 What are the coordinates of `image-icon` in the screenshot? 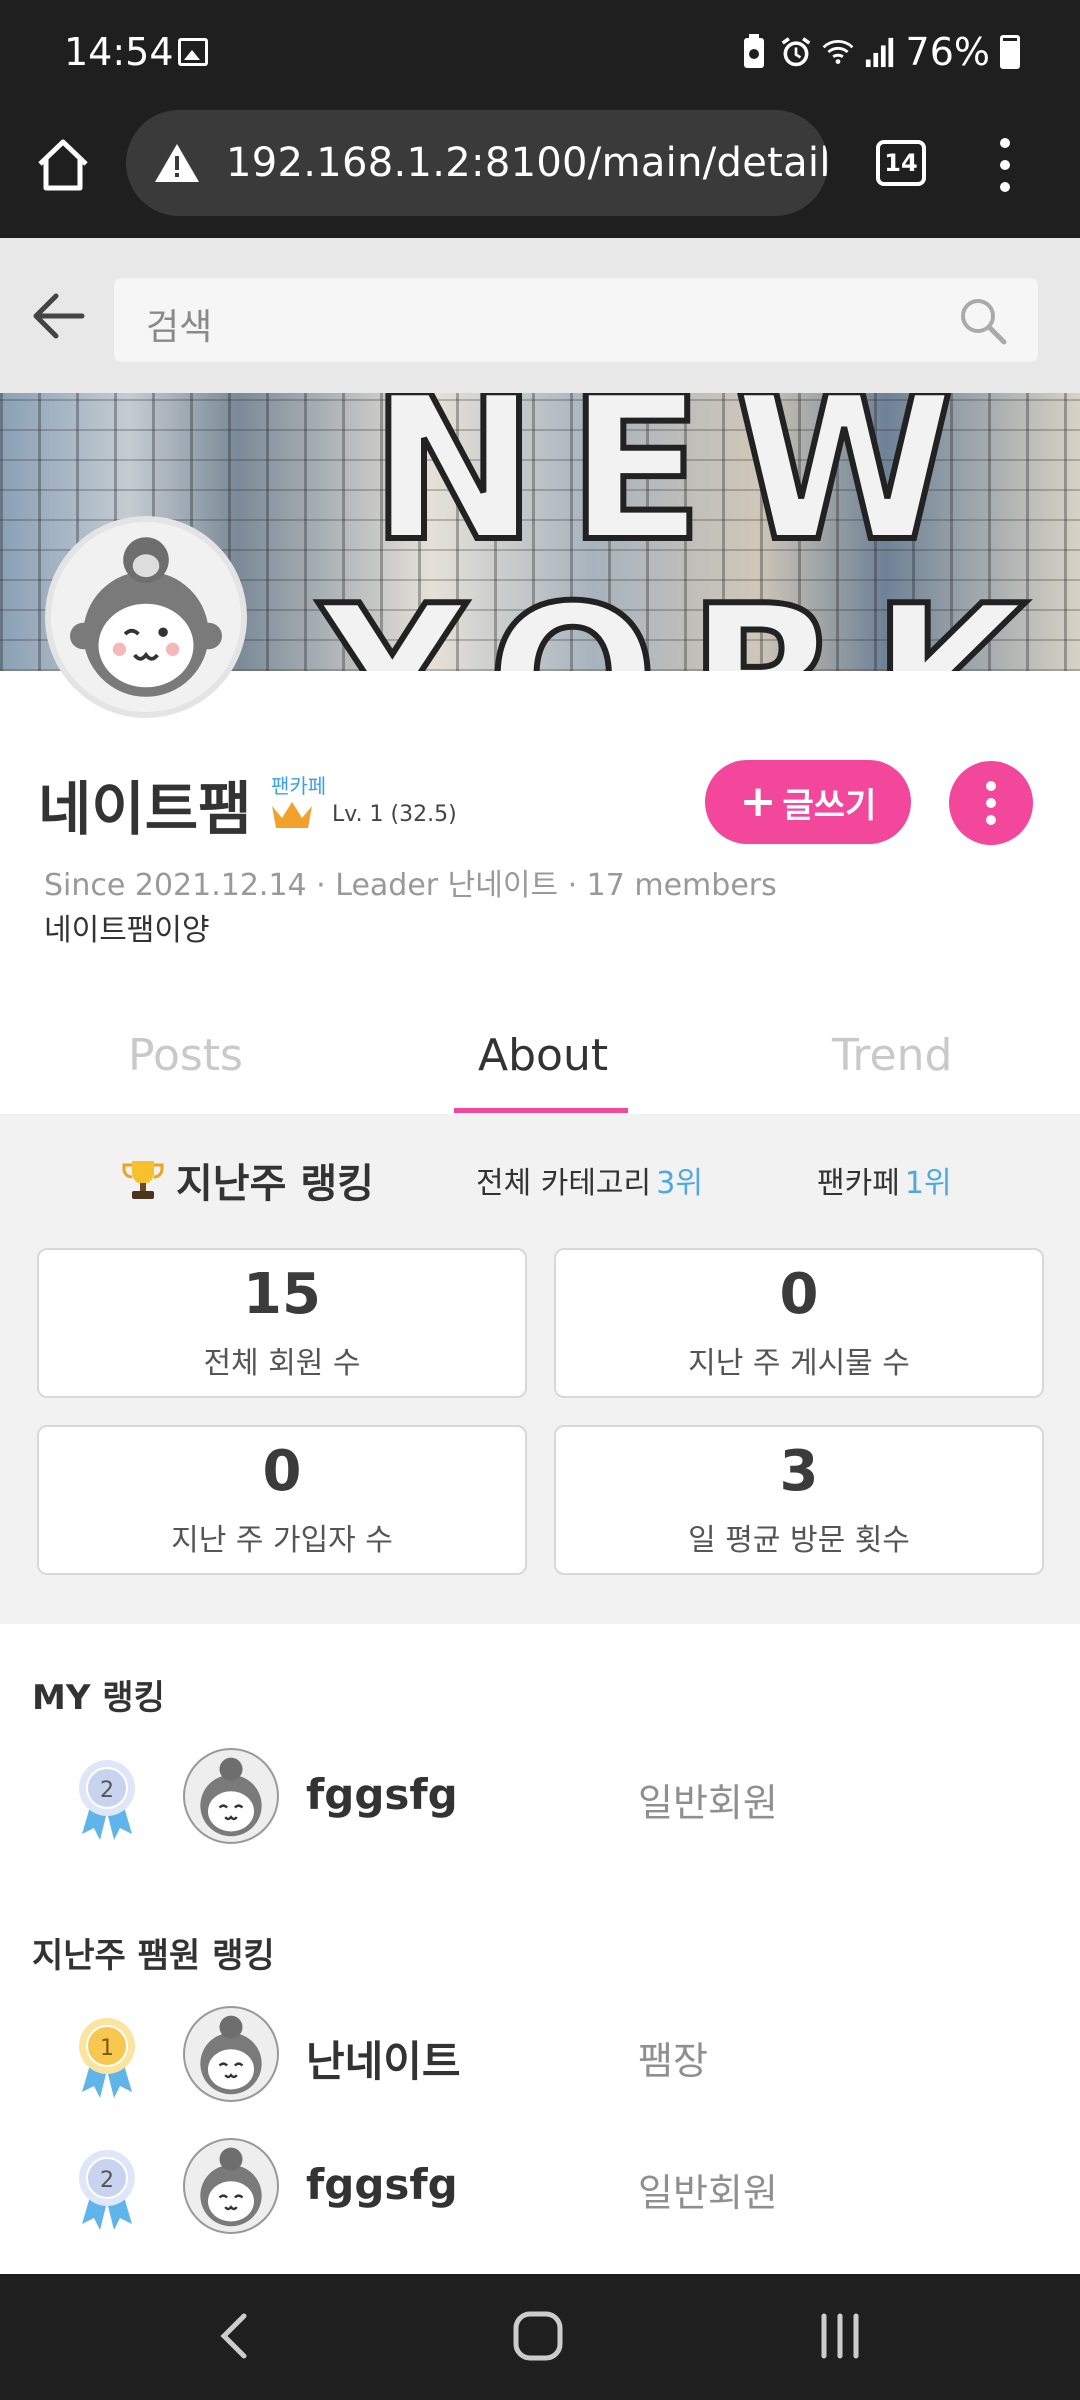 It's located at (193, 52).